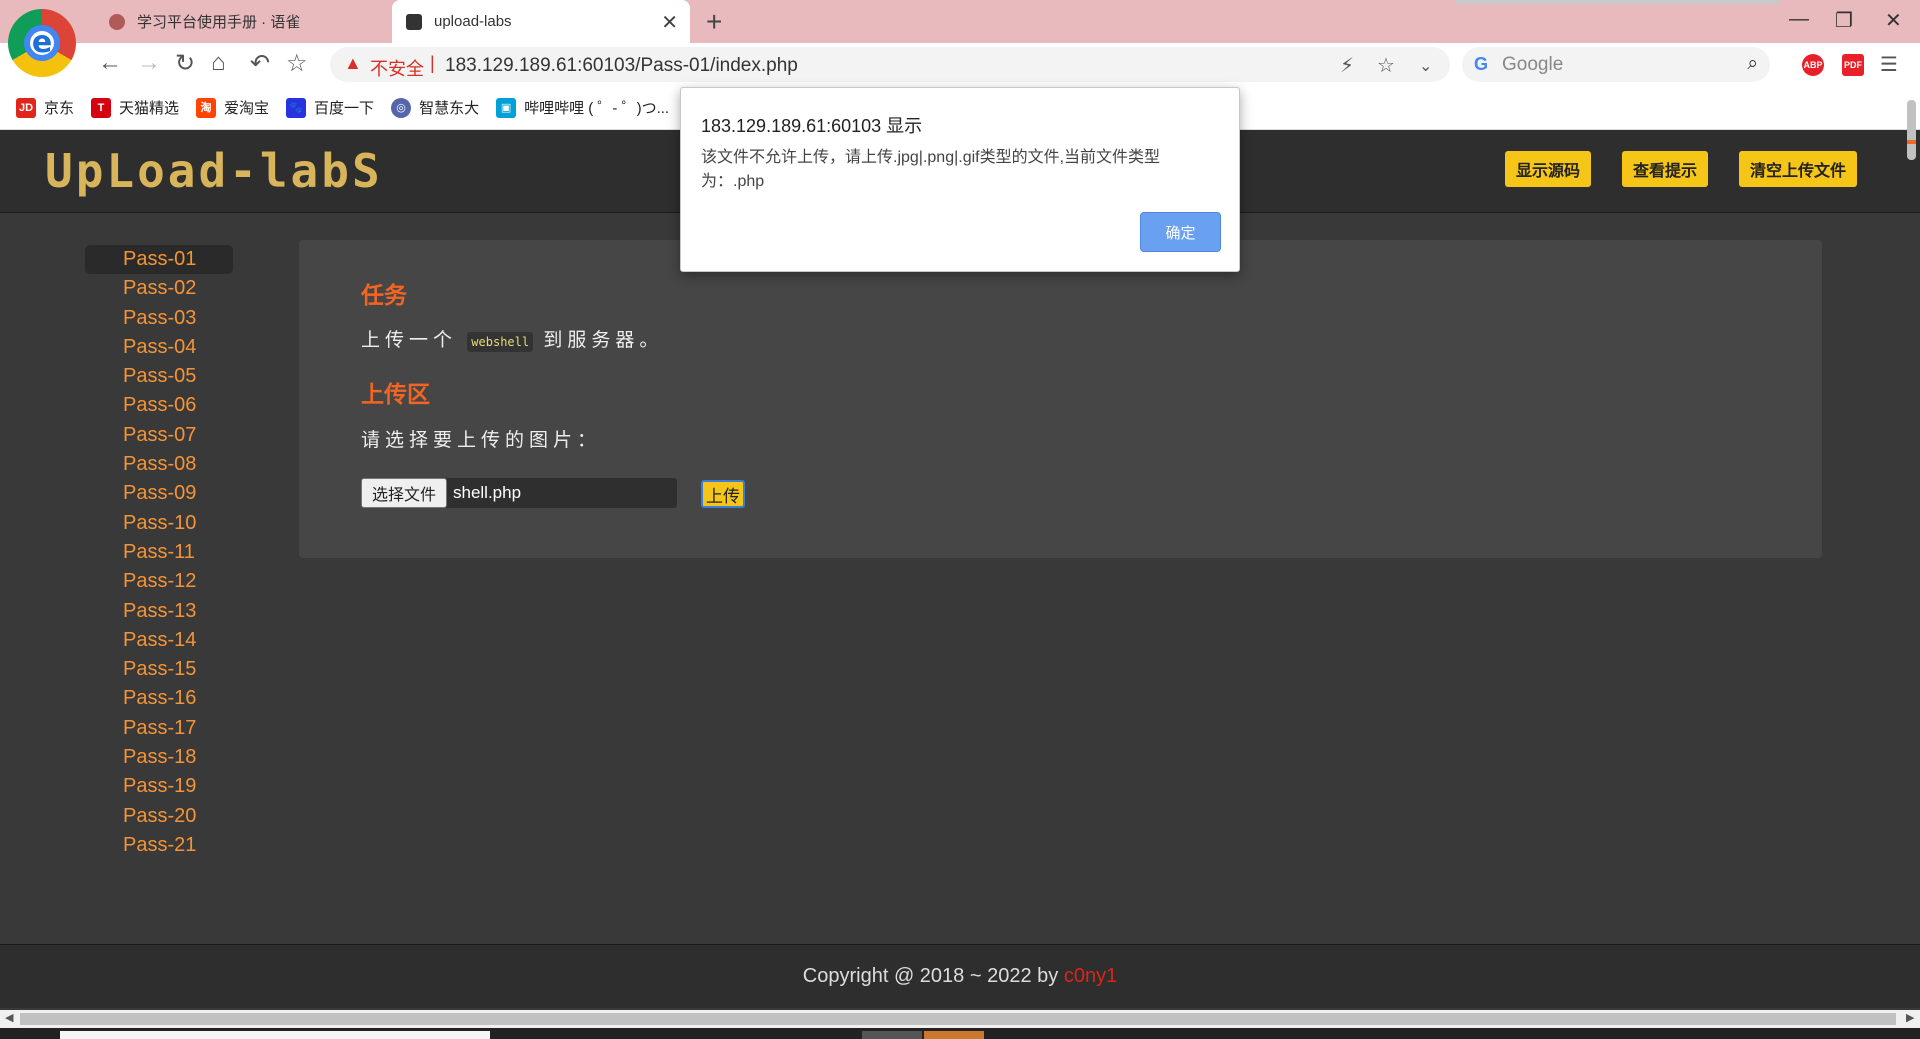 Image resolution: width=1920 pixels, height=1039 pixels. Describe the element at coordinates (159, 728) in the screenshot. I see `sidebar-item-pass-17: Pass-17` at that location.